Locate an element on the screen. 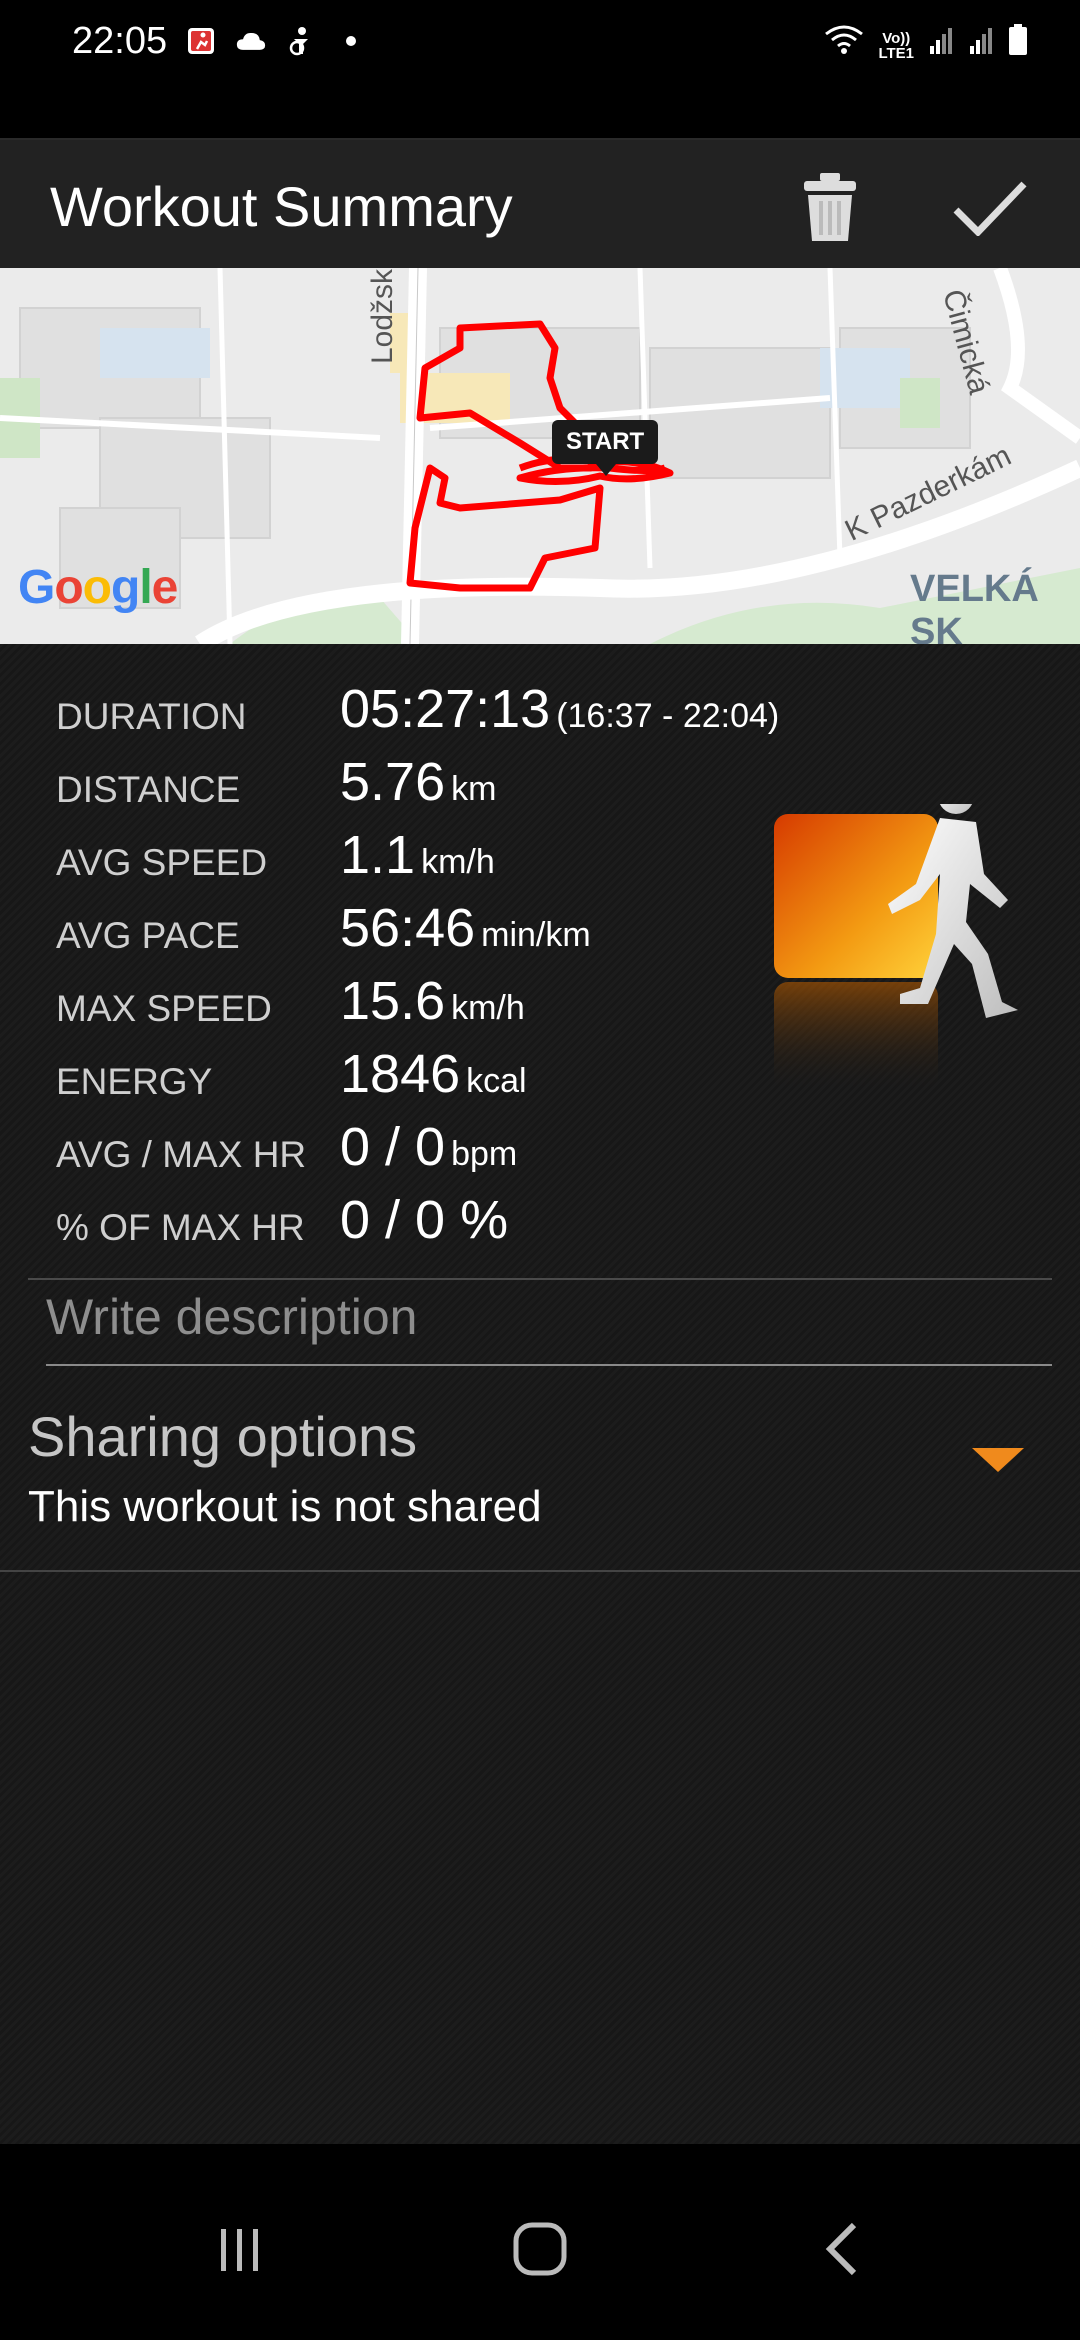 Image resolution: width=1080 pixels, height=2340 pixels. stat-row-max-speed: MAX SPEED 15.6 km/h is located at coordinates (450, 1002).